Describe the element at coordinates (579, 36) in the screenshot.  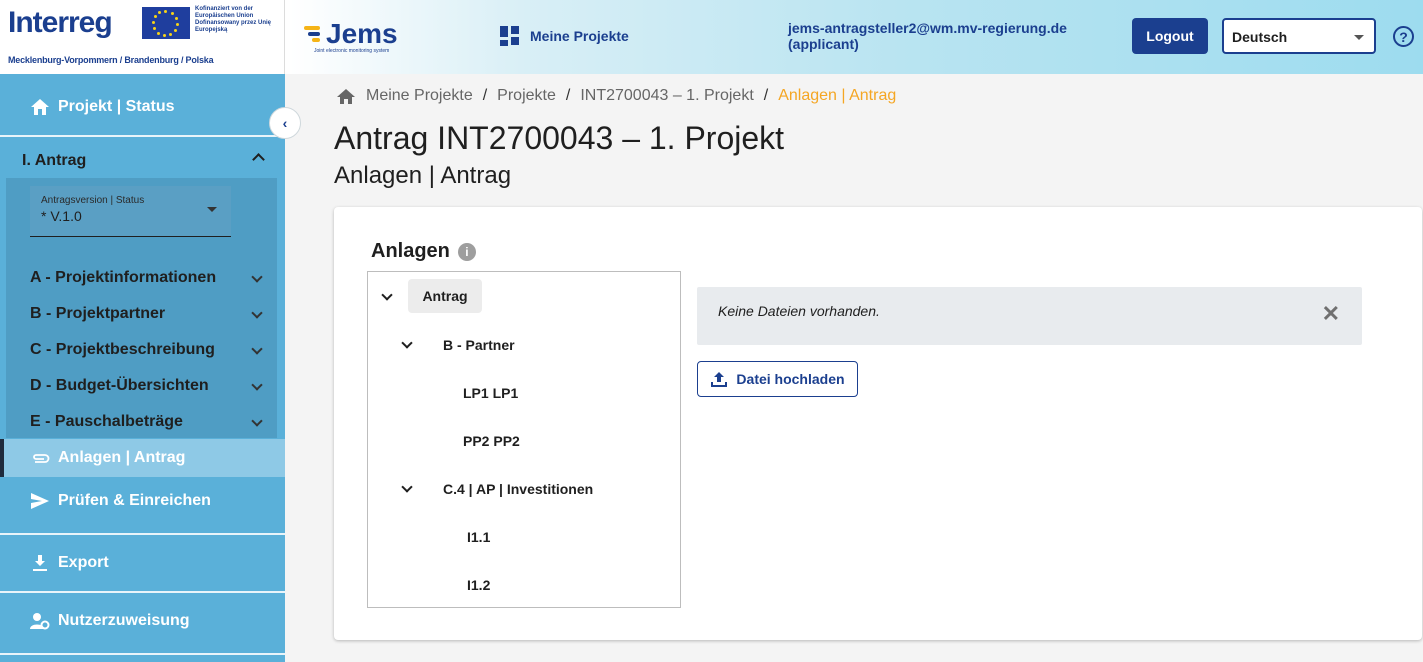
I see `nav-meine-projekte-label: Meine Projekte` at that location.